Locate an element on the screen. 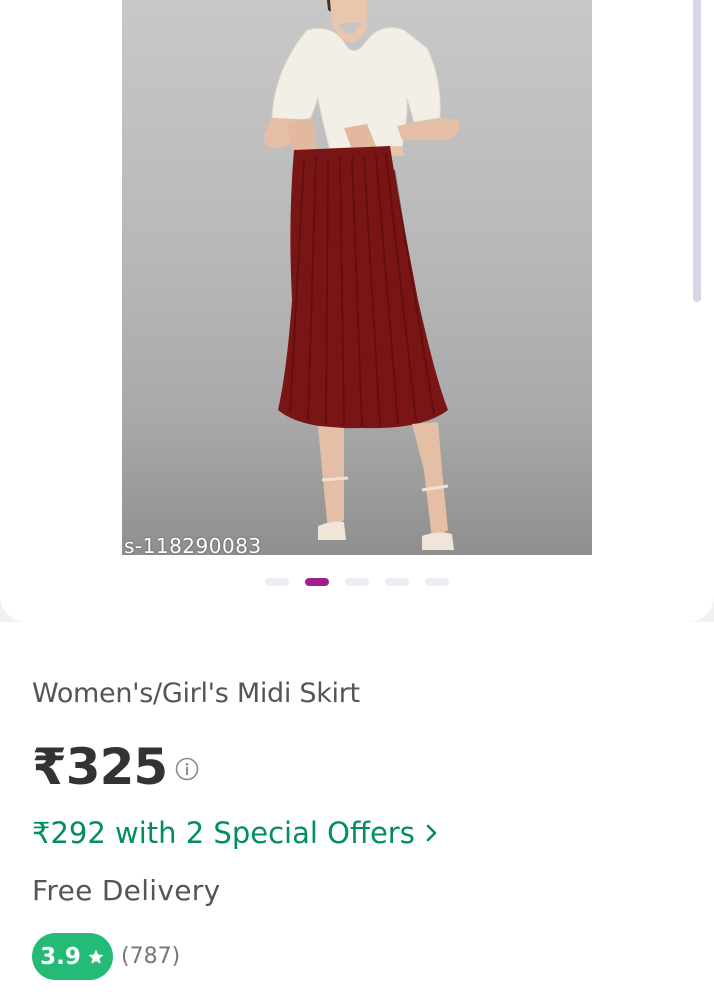  price-row: ₹325 is located at coordinates (115, 767).